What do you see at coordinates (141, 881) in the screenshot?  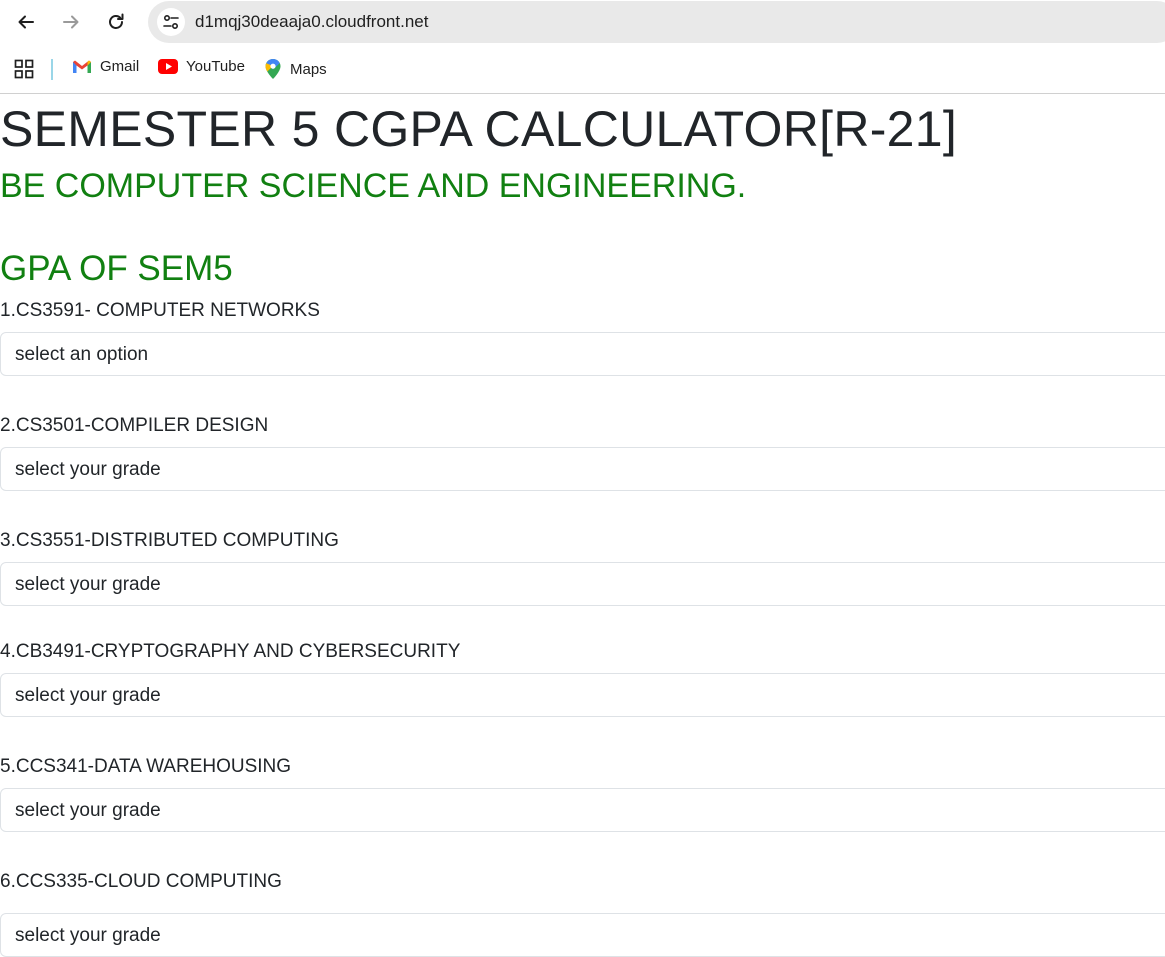 I see `course-label-6: 6.CCS335-CLOUD COMPUTING` at bounding box center [141, 881].